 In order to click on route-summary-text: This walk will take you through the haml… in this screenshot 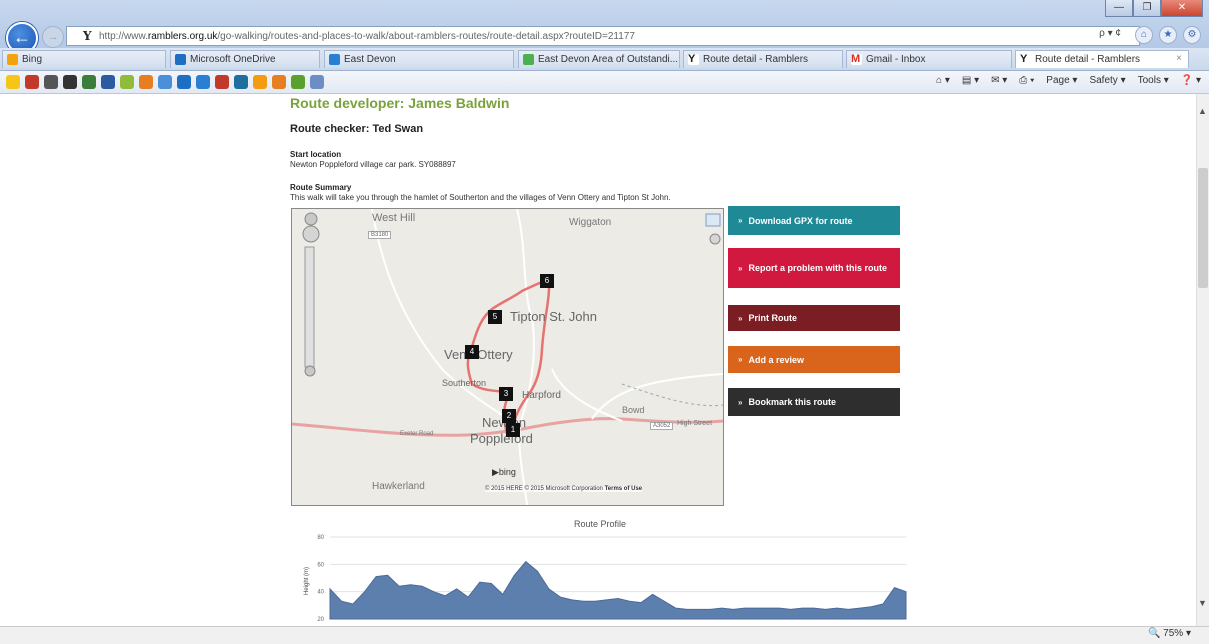, I will do `click(480, 197)`.